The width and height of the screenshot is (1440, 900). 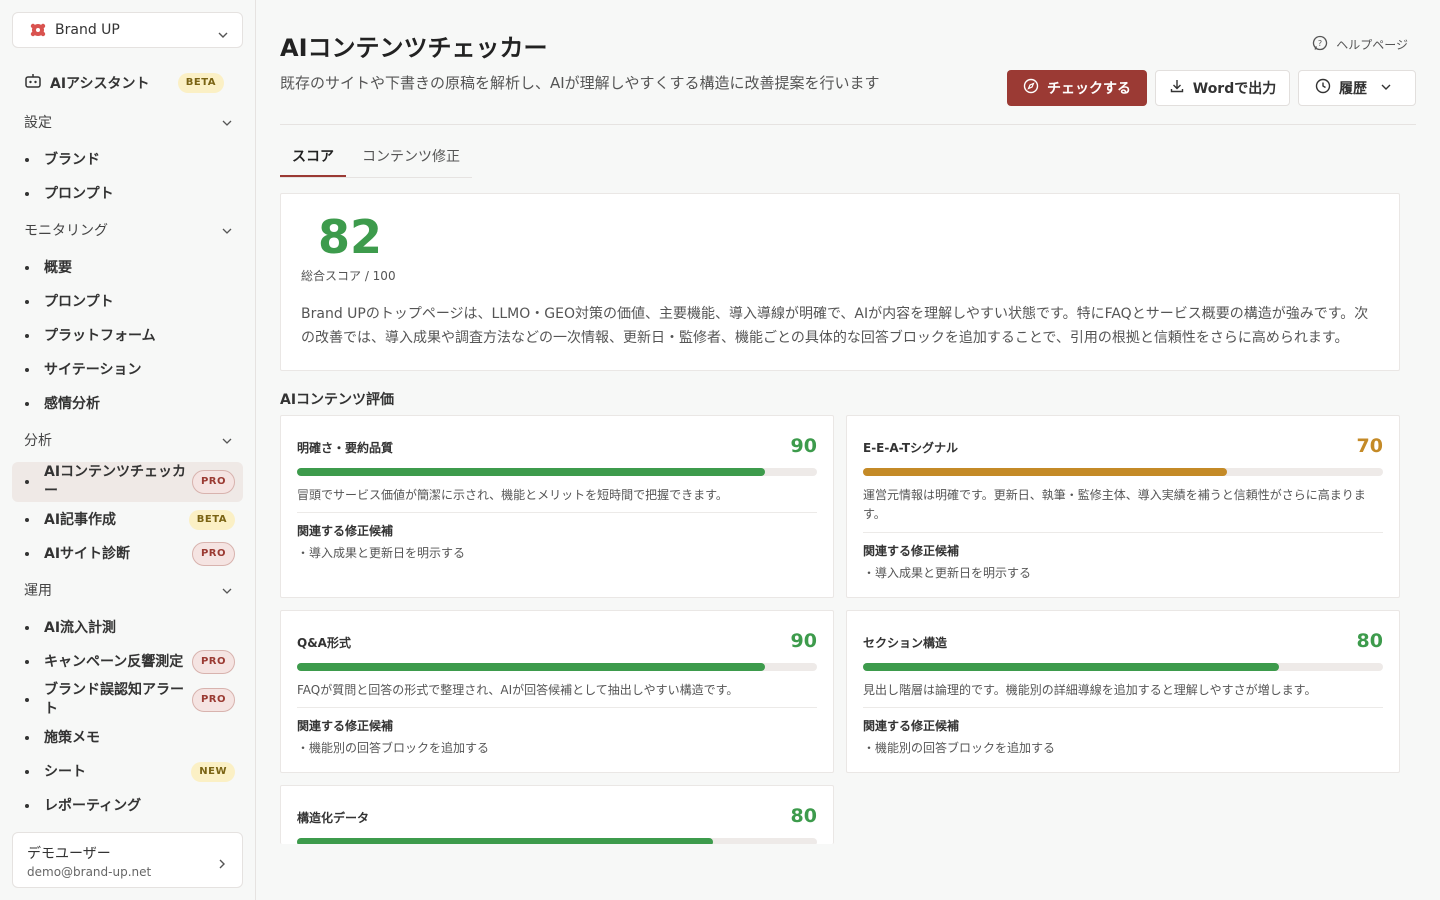 What do you see at coordinates (1089, 89) in the screenshot?
I see `check-button-label: チェックする` at bounding box center [1089, 89].